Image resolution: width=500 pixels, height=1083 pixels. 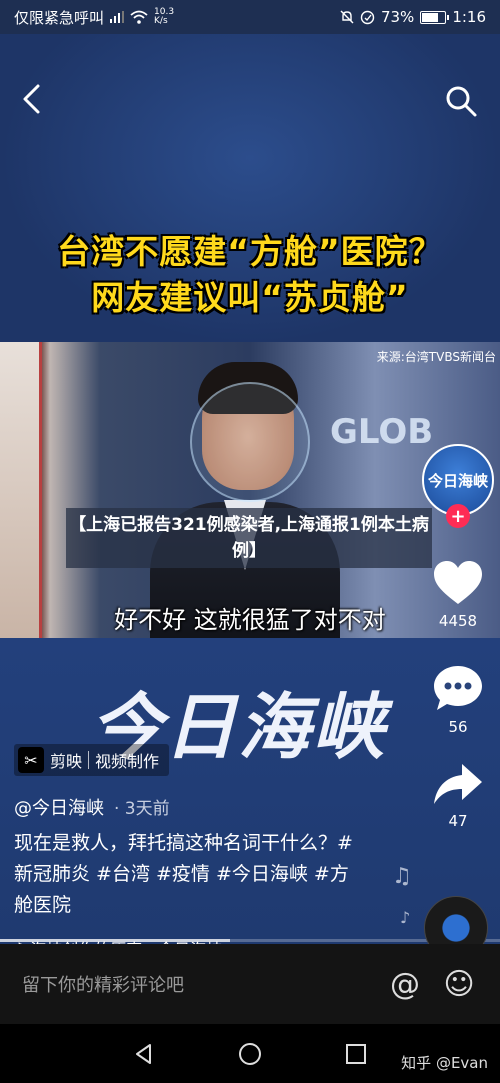 I want to click on square-recents-icon, so click(x=356, y=1054).